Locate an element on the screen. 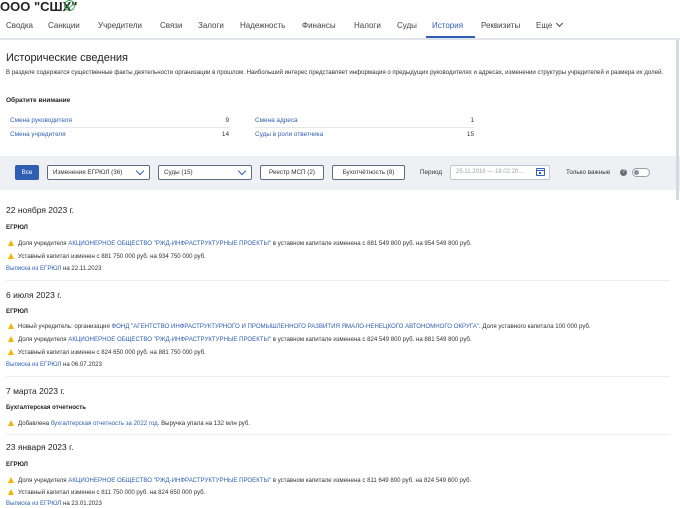 This screenshot has height=508, width=680. event-date: 7 марта 2023 г. is located at coordinates (35, 391).